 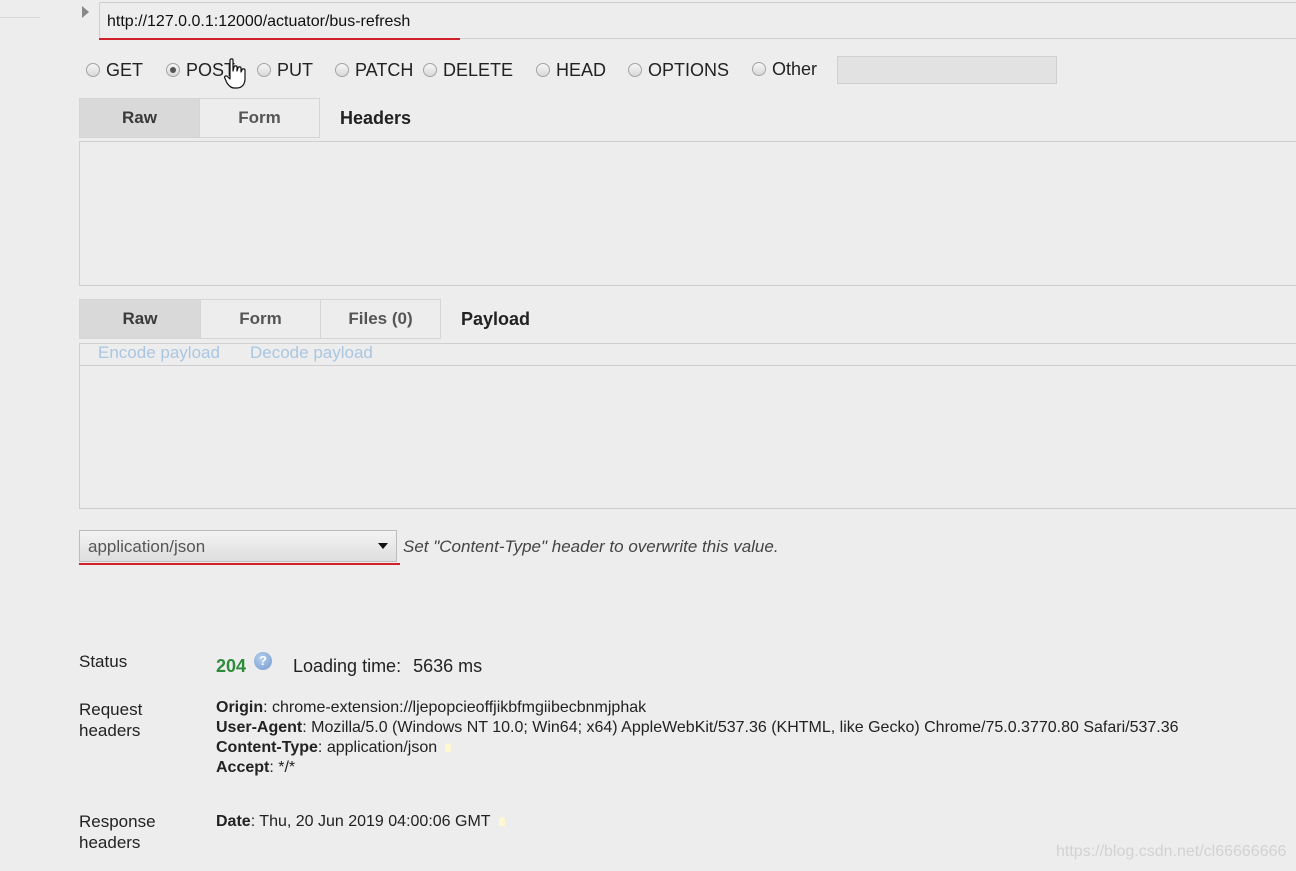 I want to click on request-header-row: Accept: */*, so click(x=255, y=768).